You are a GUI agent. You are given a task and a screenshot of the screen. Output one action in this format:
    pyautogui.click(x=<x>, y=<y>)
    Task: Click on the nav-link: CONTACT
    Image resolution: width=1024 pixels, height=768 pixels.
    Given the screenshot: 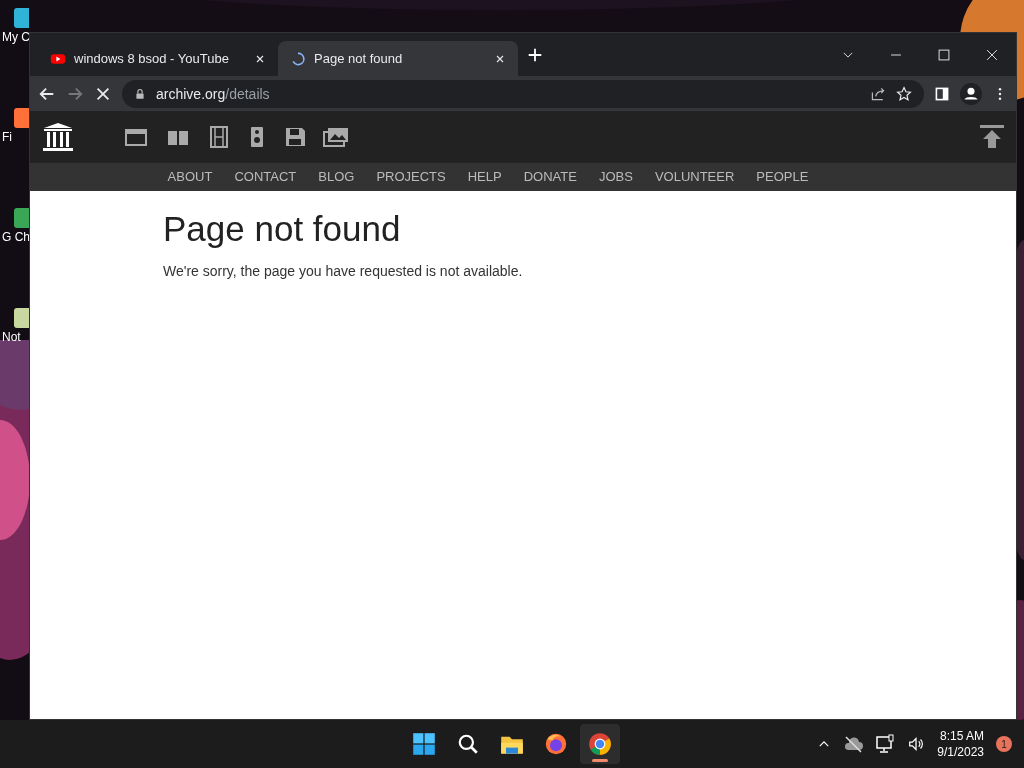 What is the action you would take?
    pyautogui.click(x=265, y=177)
    